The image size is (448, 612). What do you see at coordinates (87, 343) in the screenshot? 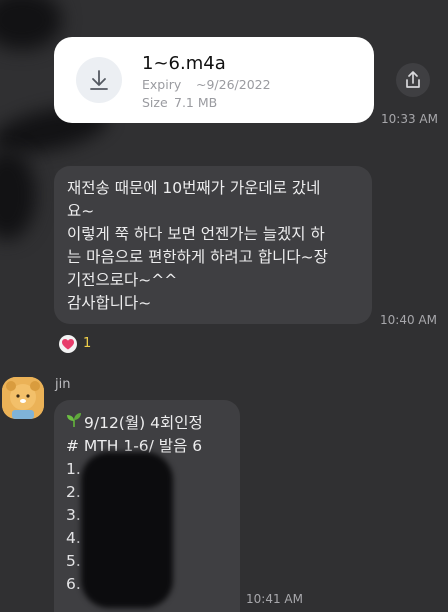
I see `reaction-count: 1` at bounding box center [87, 343].